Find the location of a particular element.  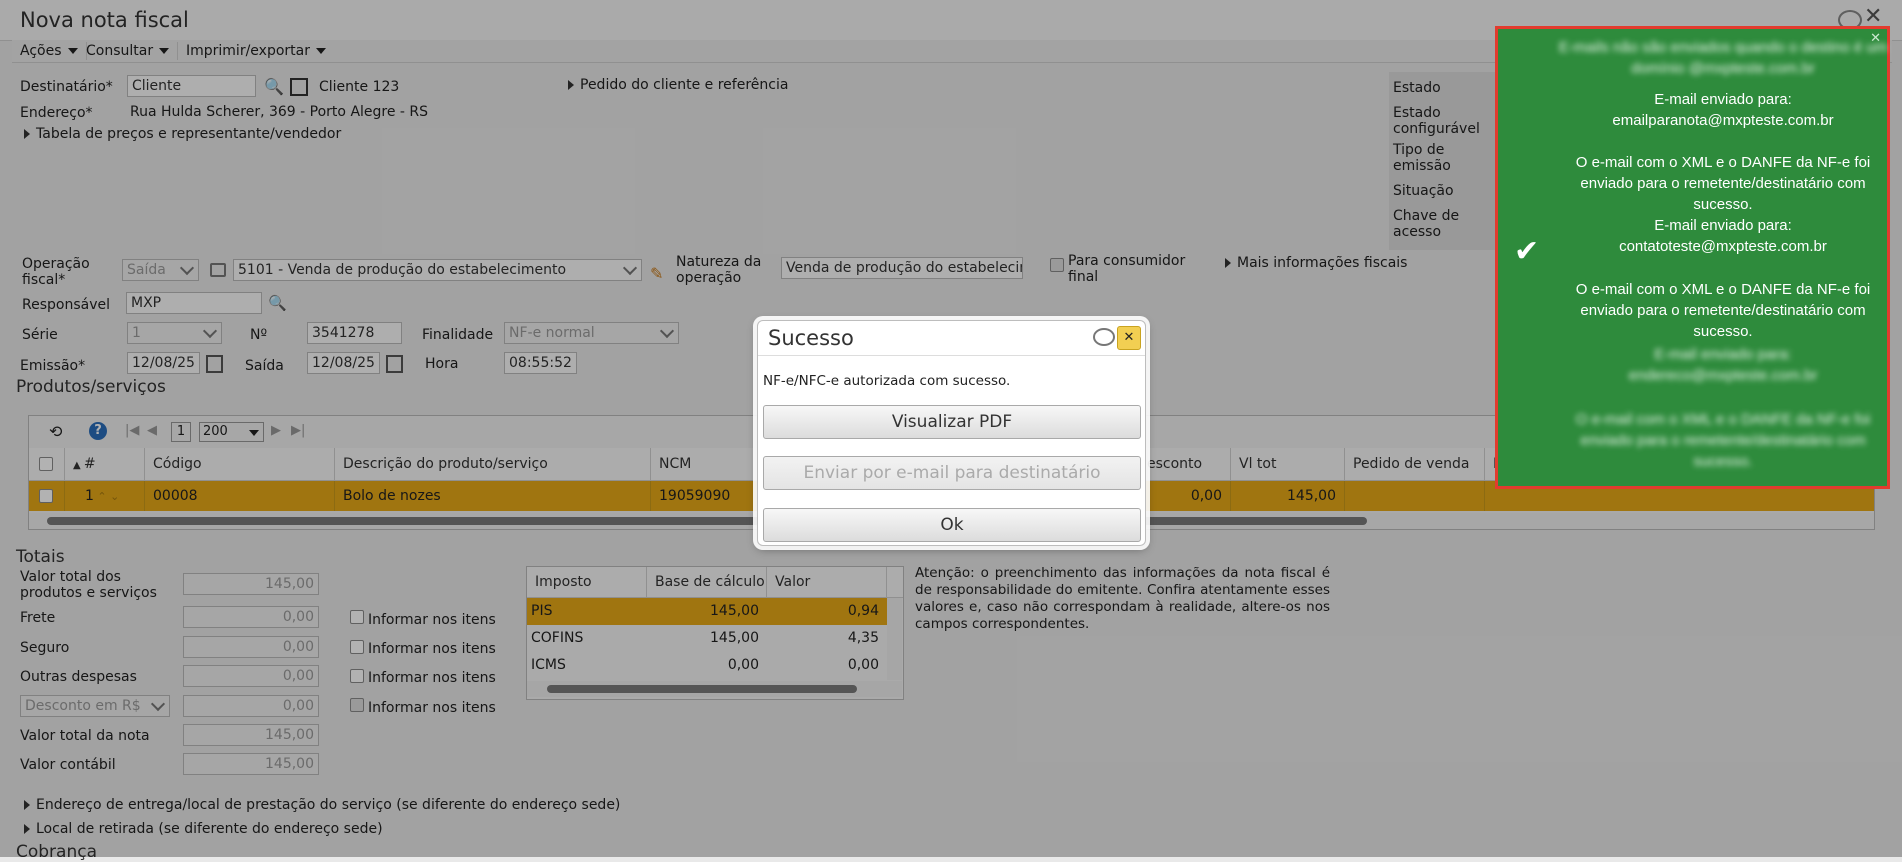

ok-button: Ok is located at coordinates (952, 525).